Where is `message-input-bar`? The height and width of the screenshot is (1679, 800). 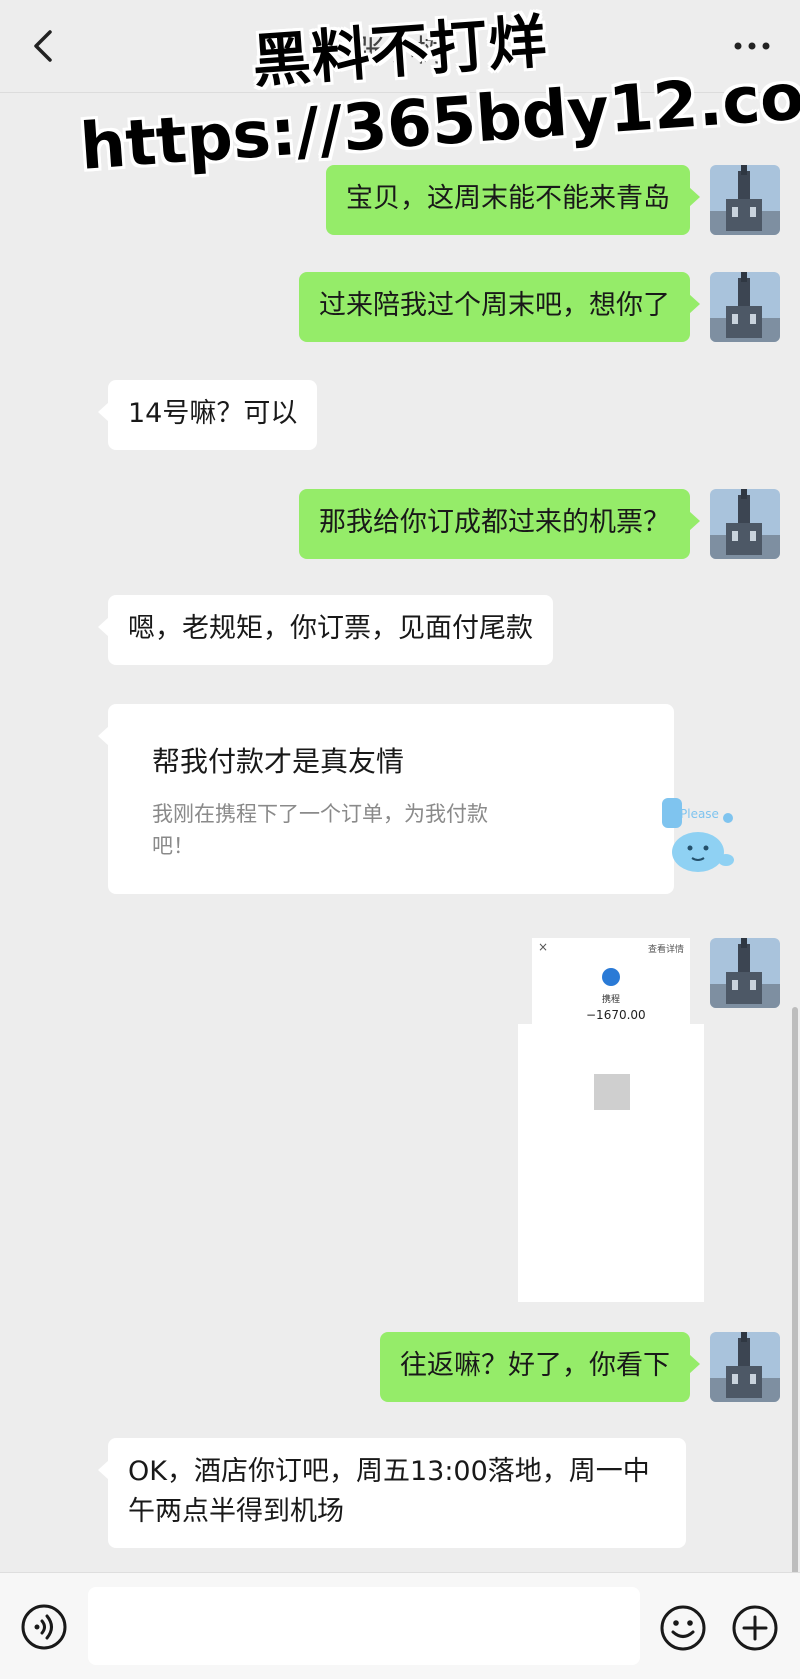 message-input-bar is located at coordinates (400, 1625).